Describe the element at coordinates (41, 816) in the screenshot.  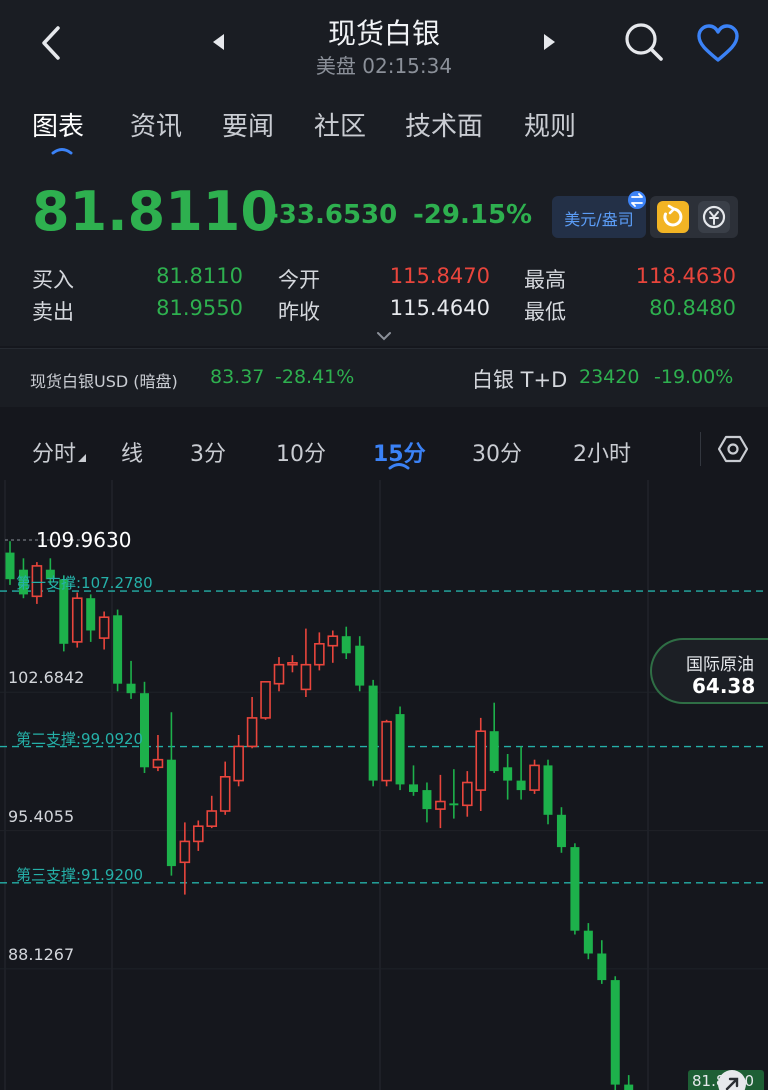
I see `price-axis-label: 95.4055` at that location.